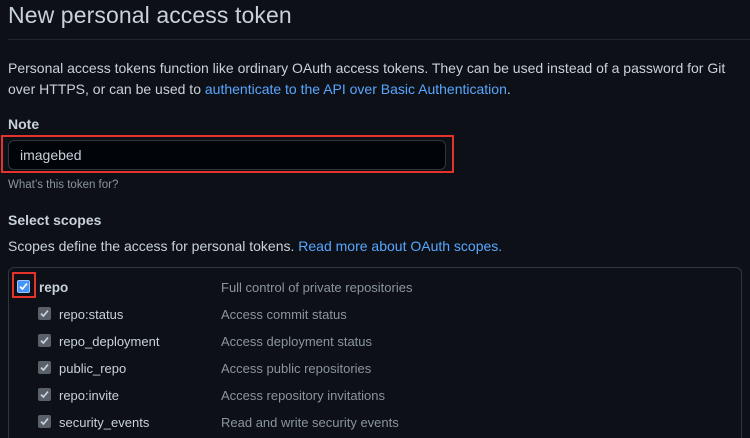 Image resolution: width=750 pixels, height=438 pixels. I want to click on oauth-scopes-link: Read more about OAuth scopes., so click(400, 246).